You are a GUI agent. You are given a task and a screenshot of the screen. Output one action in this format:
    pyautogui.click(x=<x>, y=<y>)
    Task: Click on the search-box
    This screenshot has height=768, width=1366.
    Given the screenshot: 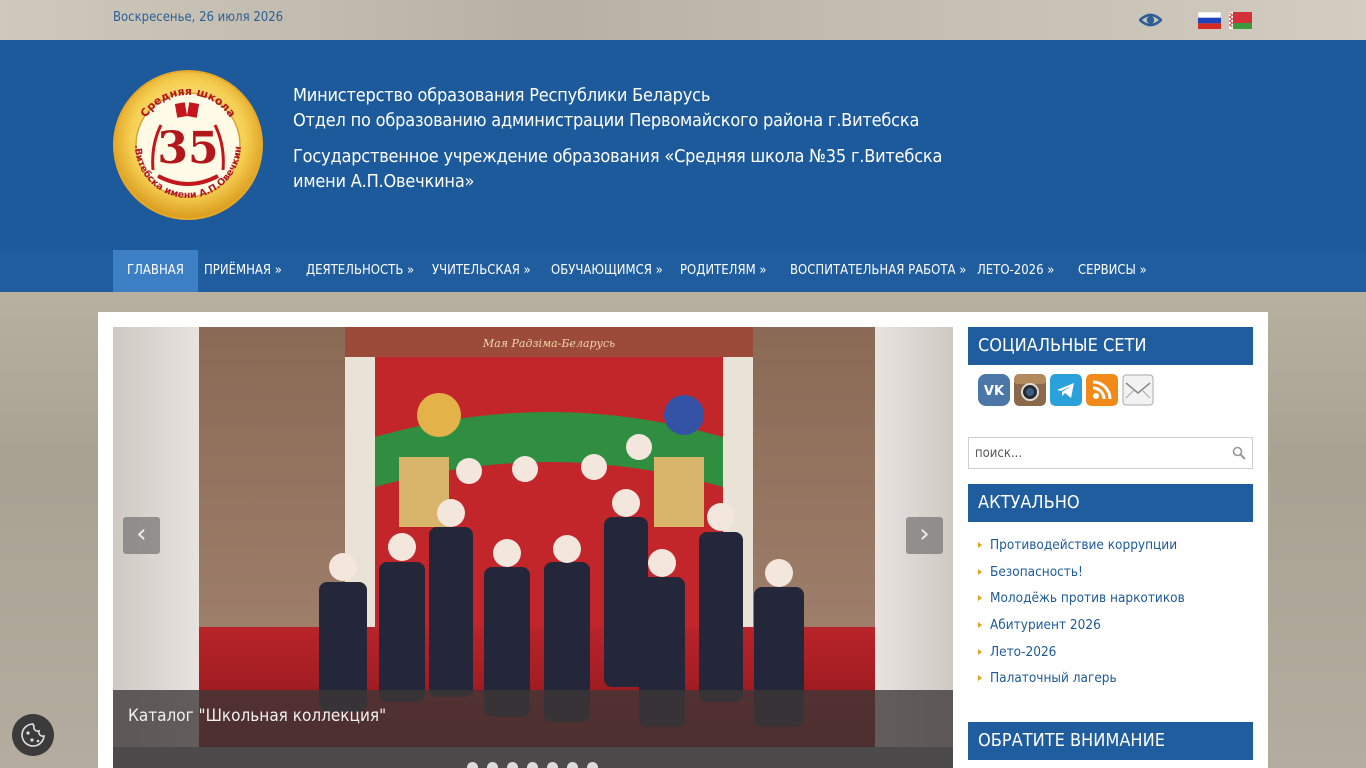 What is the action you would take?
    pyautogui.click(x=1110, y=453)
    